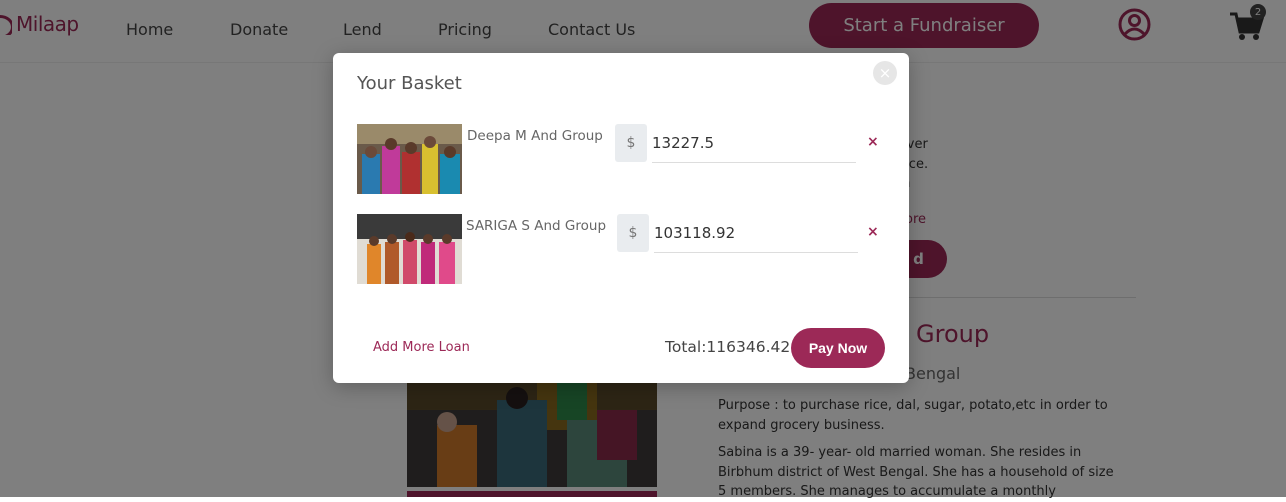 This screenshot has height=502, width=1286. Describe the element at coordinates (728, 347) in the screenshot. I see `basket-total: Total:116346.42` at that location.